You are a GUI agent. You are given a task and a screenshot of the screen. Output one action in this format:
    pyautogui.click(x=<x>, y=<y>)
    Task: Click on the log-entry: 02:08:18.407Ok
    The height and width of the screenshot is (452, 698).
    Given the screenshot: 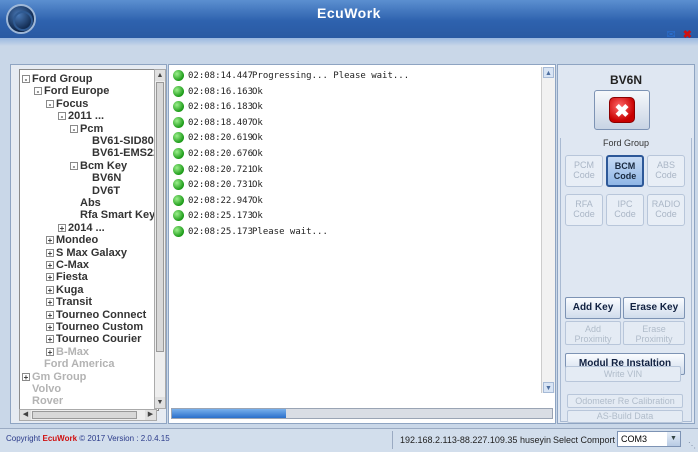 What is the action you would take?
    pyautogui.click(x=218, y=123)
    